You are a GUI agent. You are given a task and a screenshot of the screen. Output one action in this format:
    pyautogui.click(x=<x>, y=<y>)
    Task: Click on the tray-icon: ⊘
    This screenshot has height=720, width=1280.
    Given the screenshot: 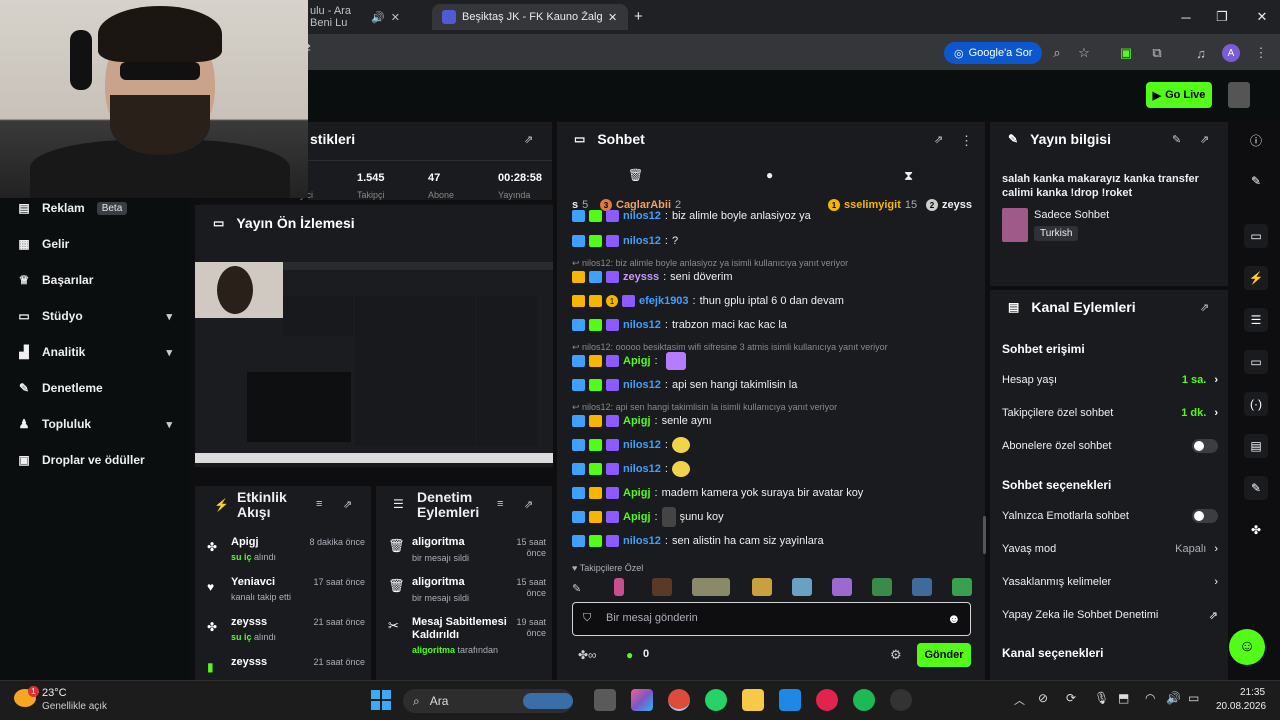 What is the action you would take?
    pyautogui.click(x=1043, y=698)
    